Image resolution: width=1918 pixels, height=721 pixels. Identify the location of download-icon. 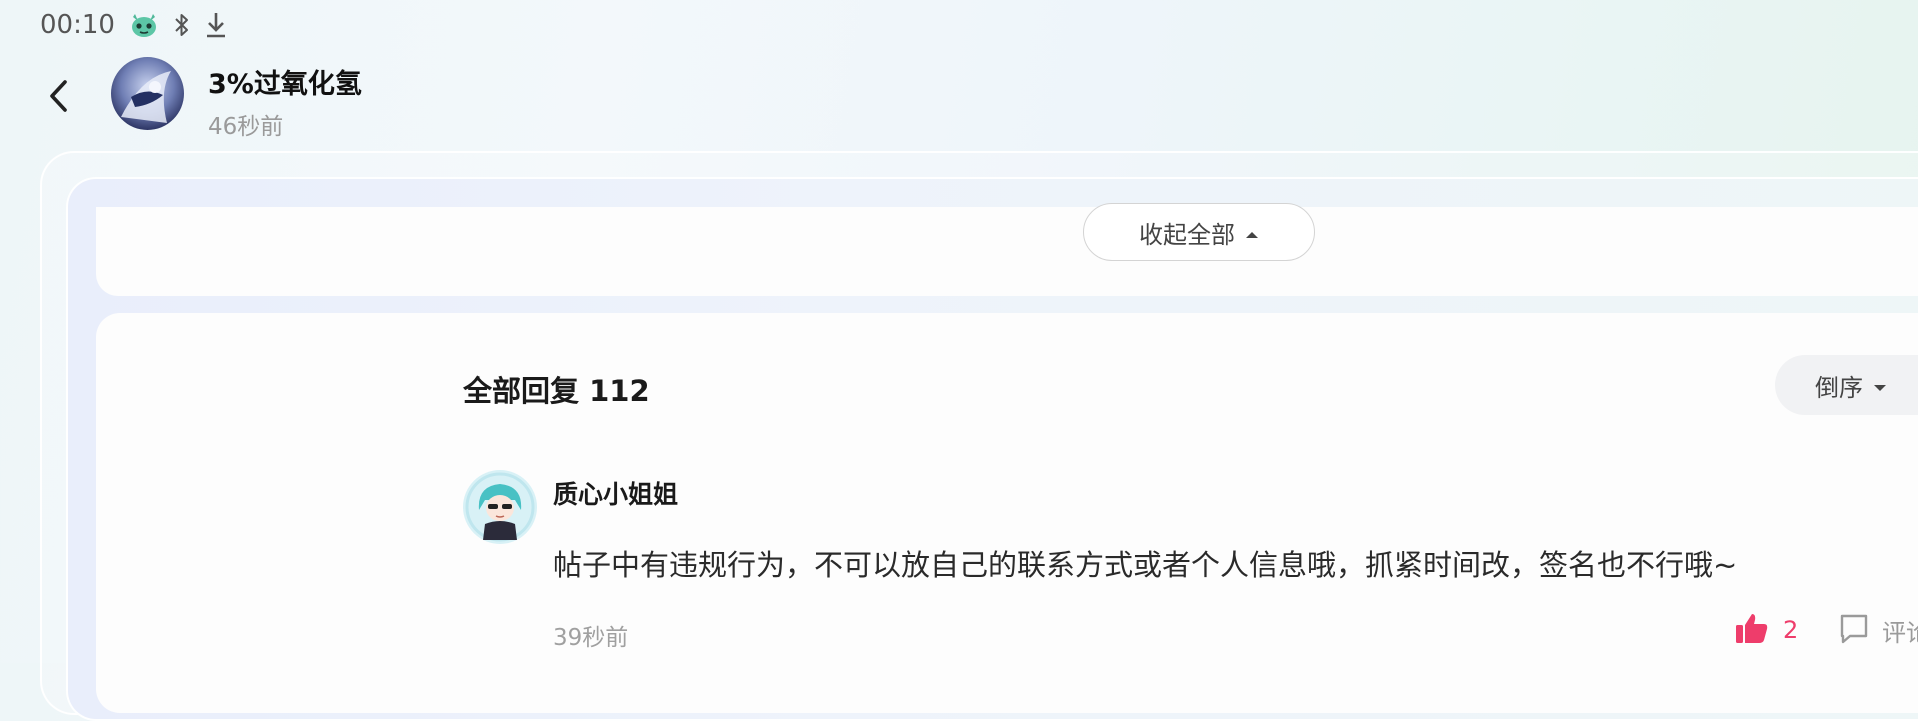
(216, 25).